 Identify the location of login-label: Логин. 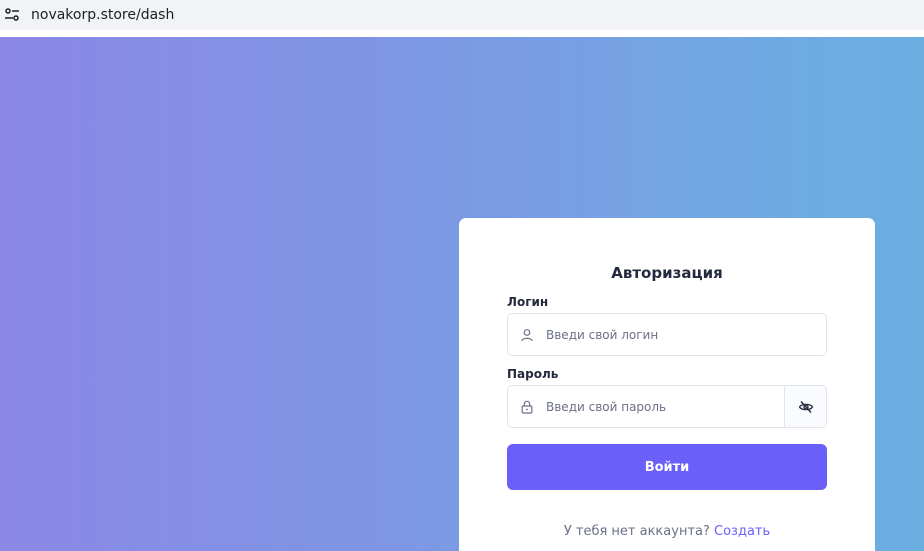
(528, 302).